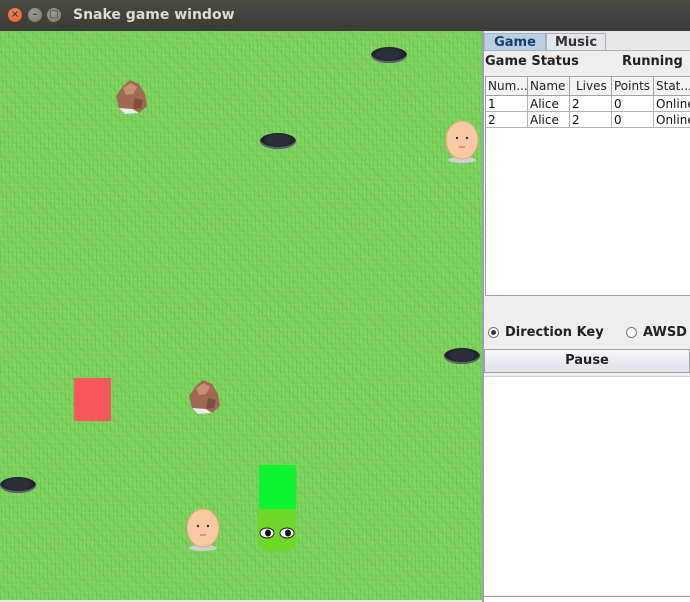  I want to click on game-status-value: Running, so click(652, 61).